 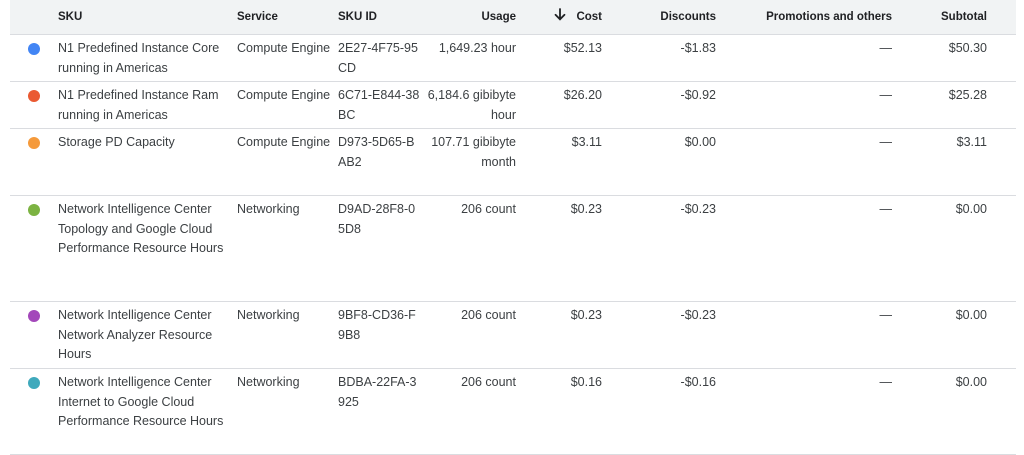 What do you see at coordinates (698, 95) in the screenshot?
I see `discounts-value: -$0.92` at bounding box center [698, 95].